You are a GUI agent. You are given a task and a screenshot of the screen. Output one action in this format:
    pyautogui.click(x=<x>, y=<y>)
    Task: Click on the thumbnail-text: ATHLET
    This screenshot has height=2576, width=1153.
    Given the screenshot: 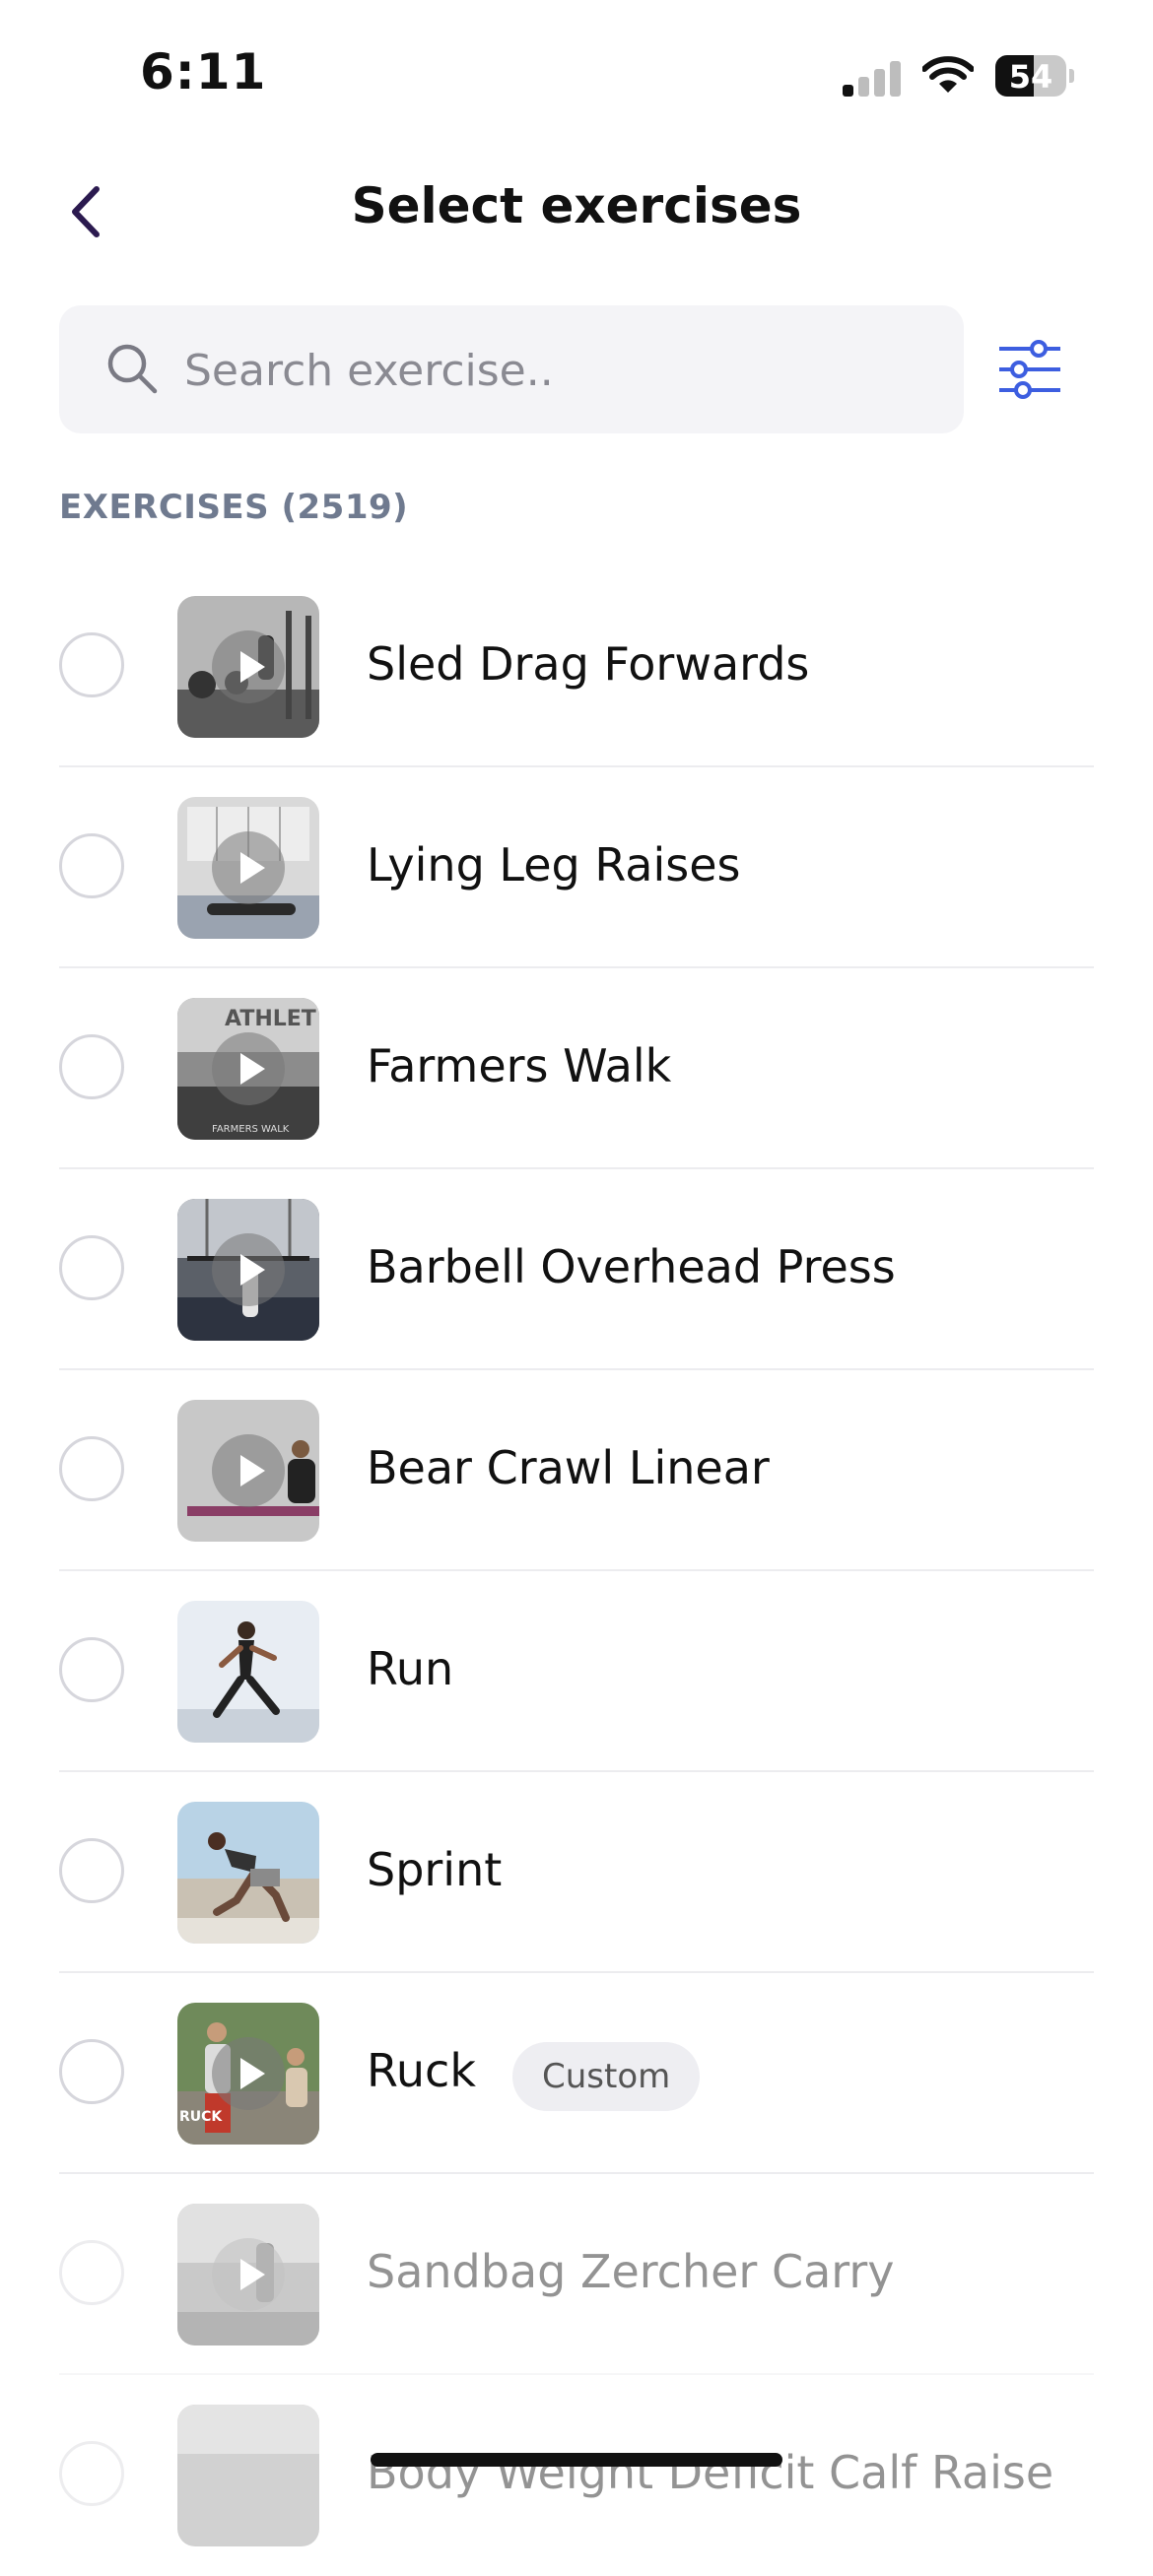 What is the action you would take?
    pyautogui.click(x=270, y=1019)
    